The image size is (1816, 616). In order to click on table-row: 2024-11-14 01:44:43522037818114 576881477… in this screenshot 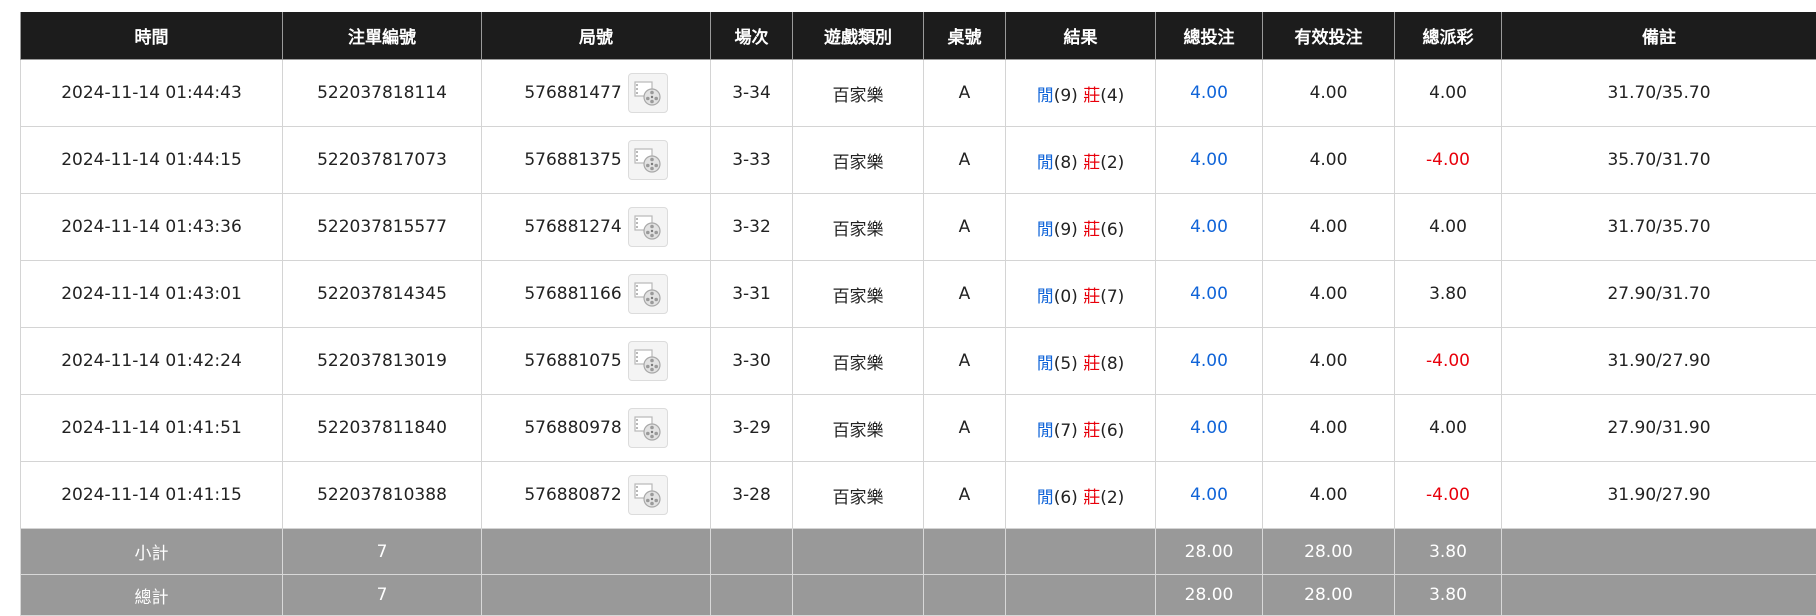, I will do `click(918, 93)`.